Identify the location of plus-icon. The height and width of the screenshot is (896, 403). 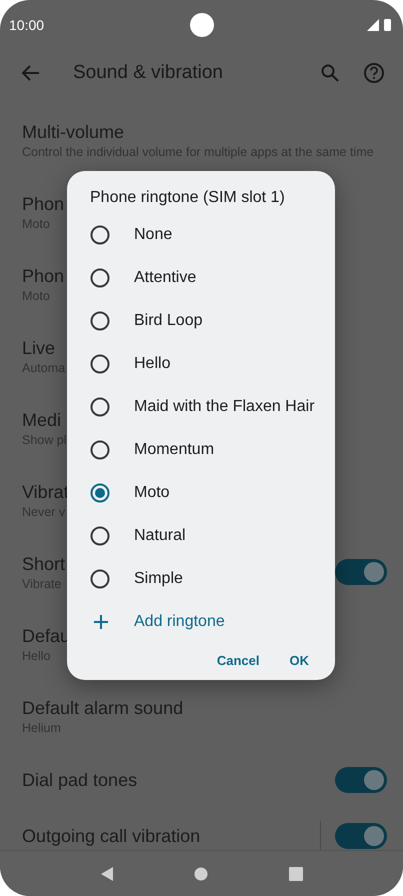
(101, 622).